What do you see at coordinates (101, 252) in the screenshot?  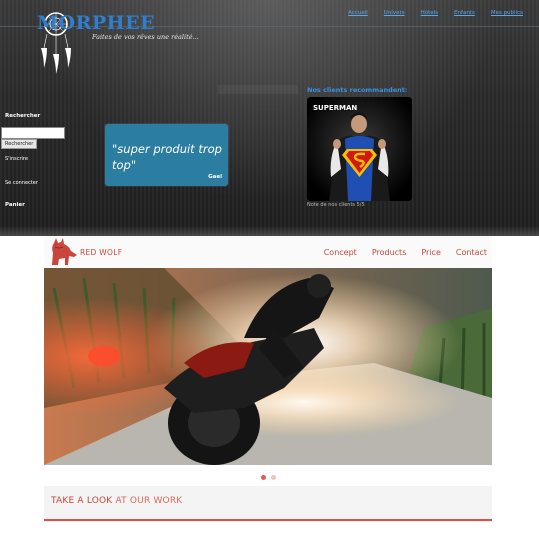 I see `redwolf-brand: RED WOLF` at bounding box center [101, 252].